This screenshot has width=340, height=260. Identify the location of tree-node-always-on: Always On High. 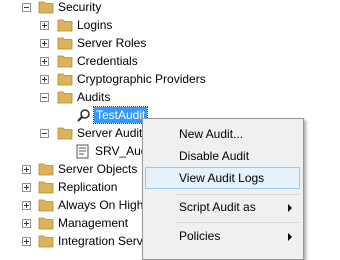
(72, 206).